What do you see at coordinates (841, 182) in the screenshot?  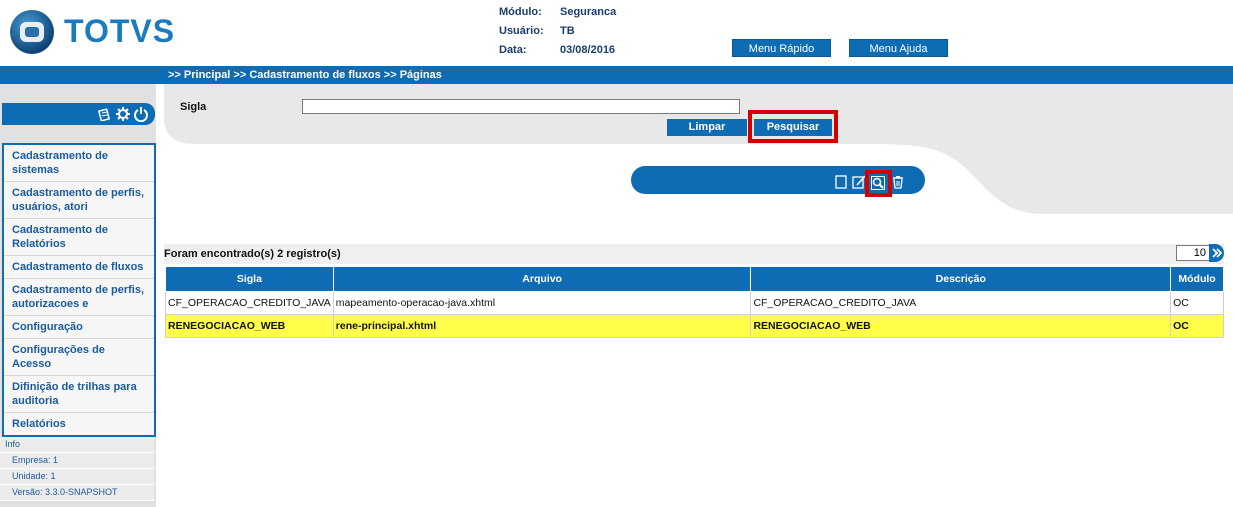 I see `new-icon` at bounding box center [841, 182].